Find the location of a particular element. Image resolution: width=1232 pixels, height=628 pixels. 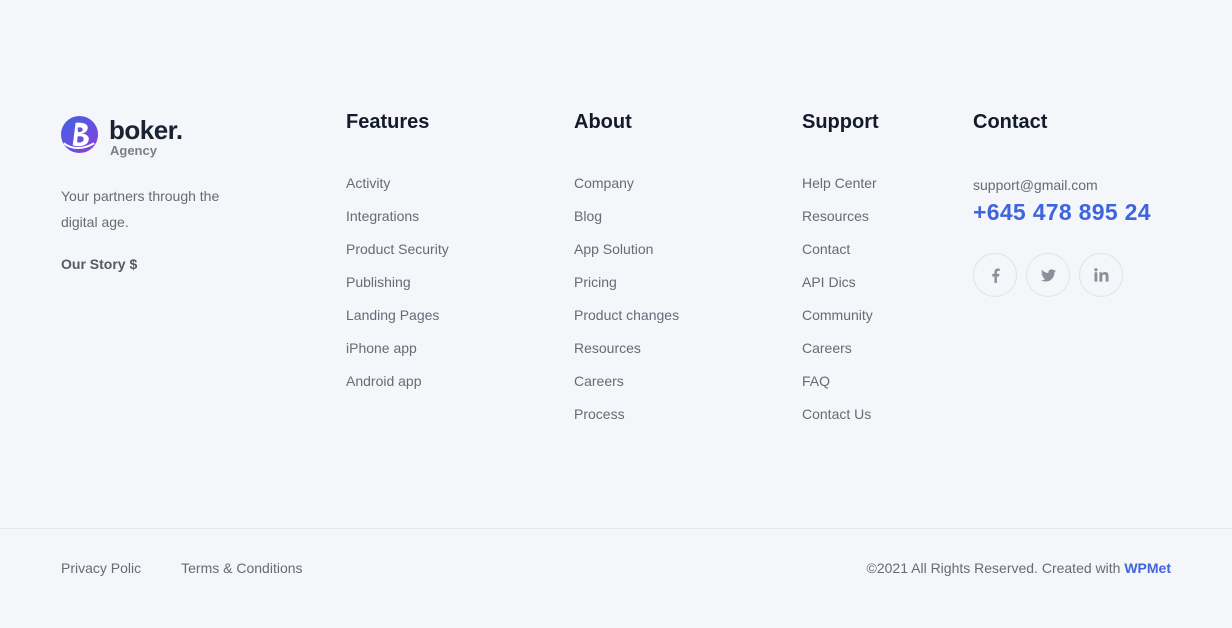

brand-logo: boker. Agency is located at coordinates (176, 135).